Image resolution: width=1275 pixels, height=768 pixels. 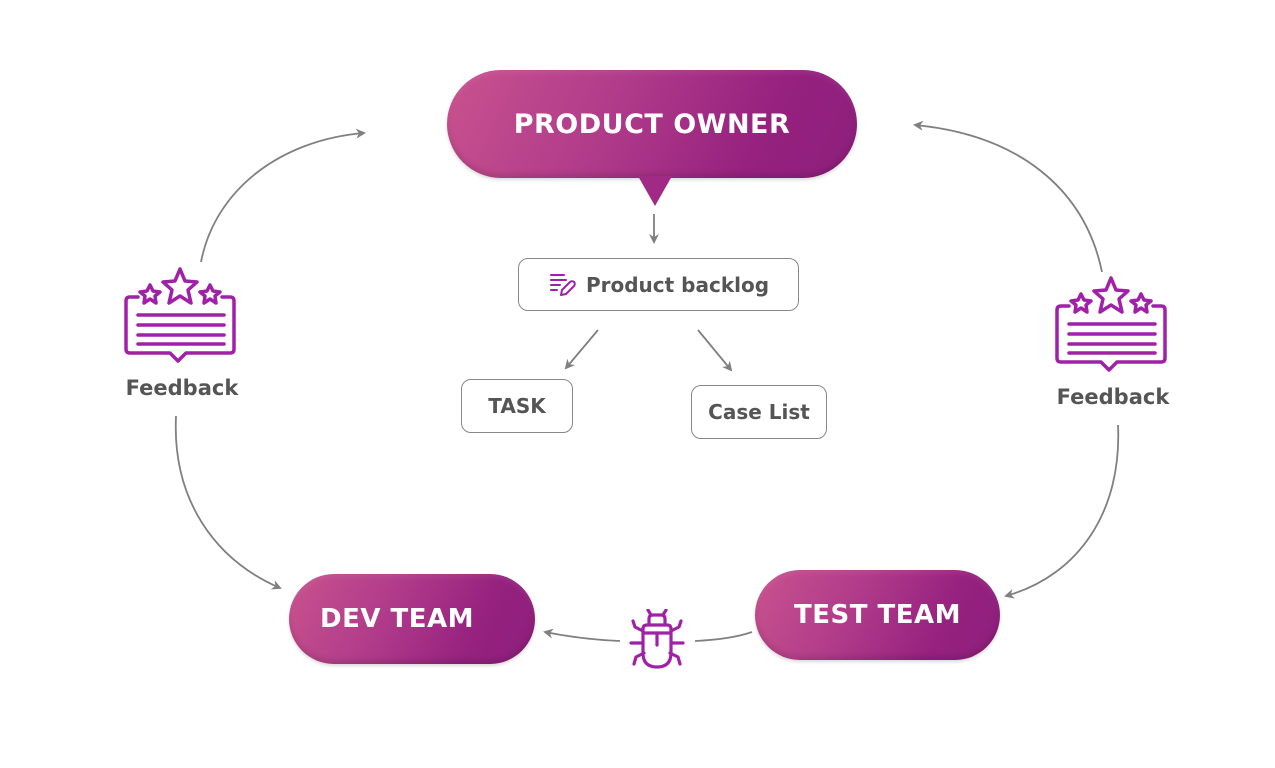 What do you see at coordinates (655, 191) in the screenshot?
I see `product-owner-pointer` at bounding box center [655, 191].